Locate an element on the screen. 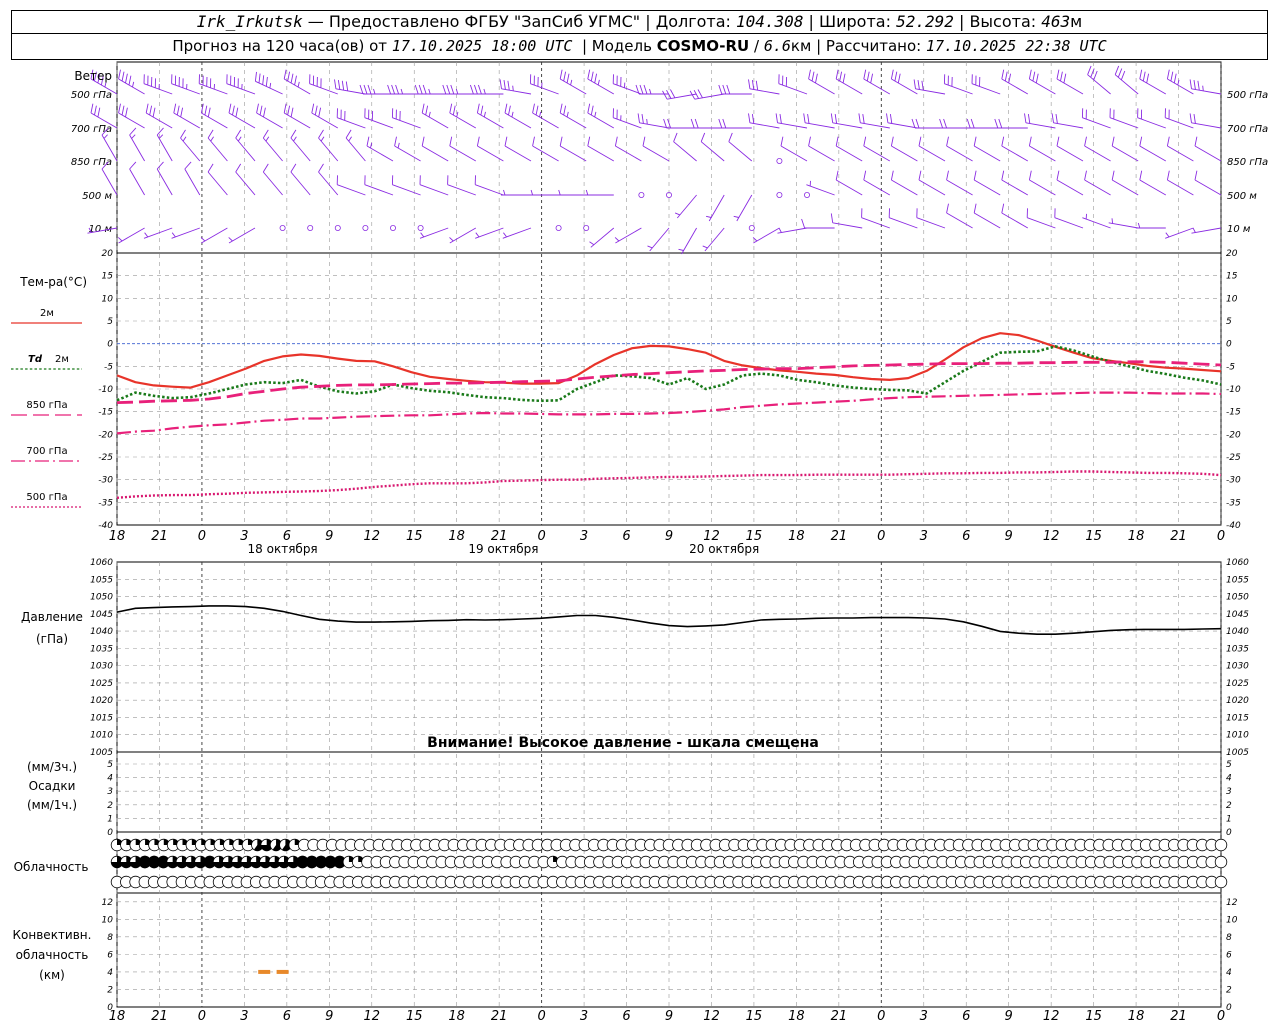  time-tick-label: 15 is located at coordinates (414, 1016).